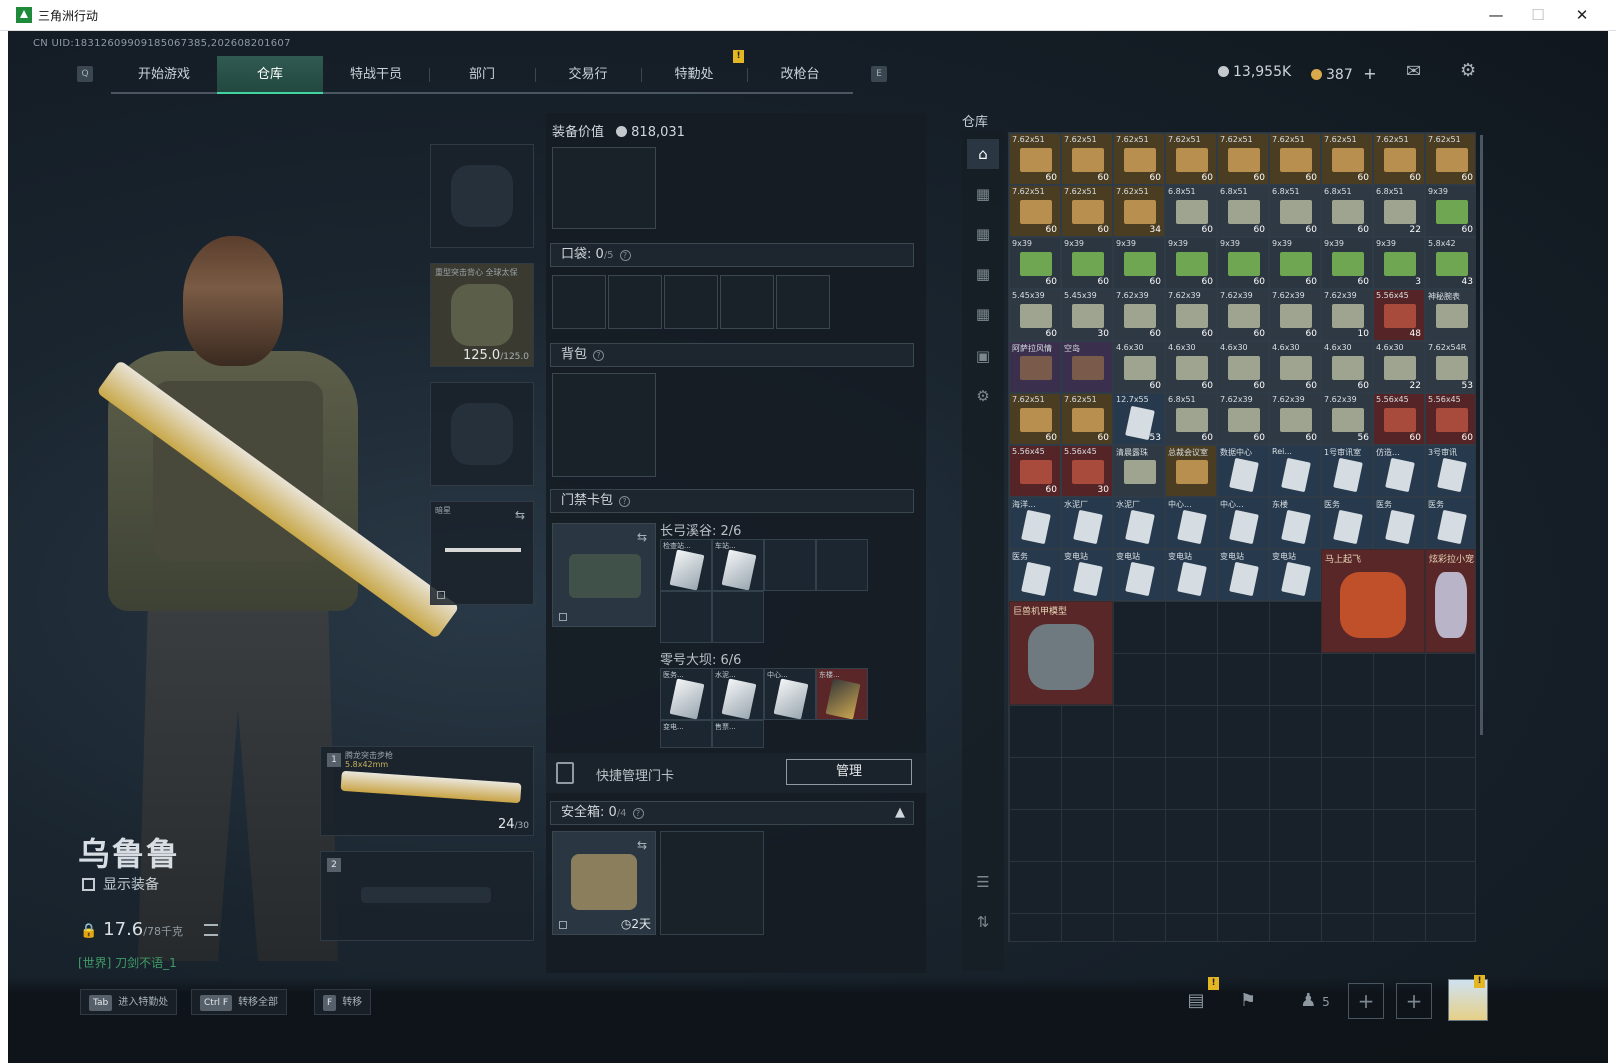 The height and width of the screenshot is (1063, 1616). Describe the element at coordinates (604, 883) in the screenshot. I see `safebox-slot: ⇆ ◷2天` at that location.